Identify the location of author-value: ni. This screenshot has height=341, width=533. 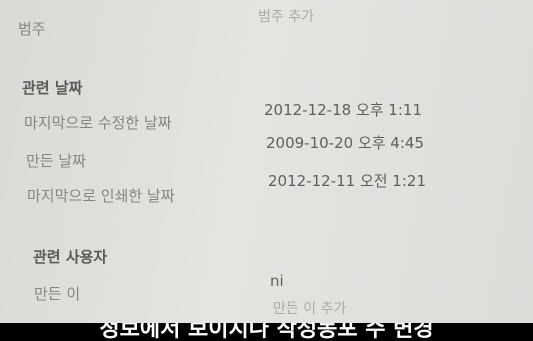
(277, 281).